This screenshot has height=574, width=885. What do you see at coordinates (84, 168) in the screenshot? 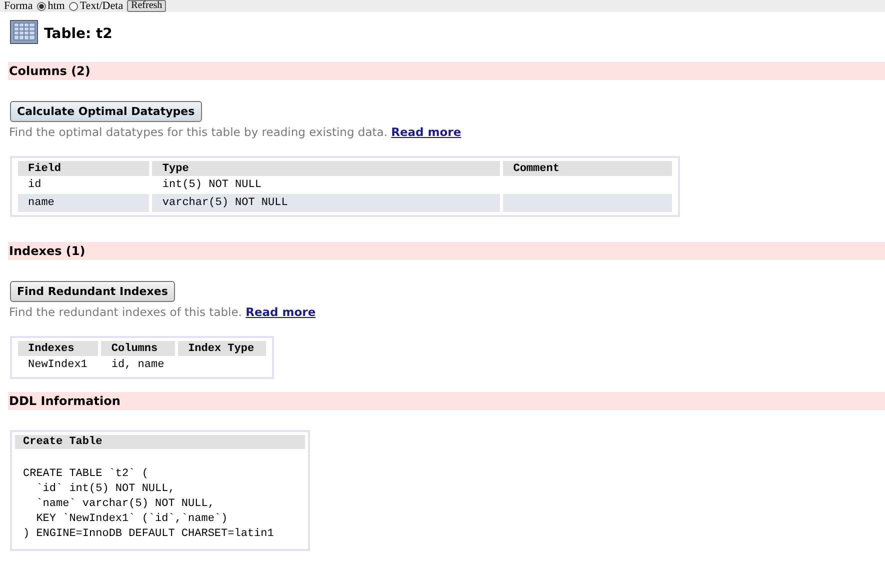
I see `column-header: Field` at bounding box center [84, 168].